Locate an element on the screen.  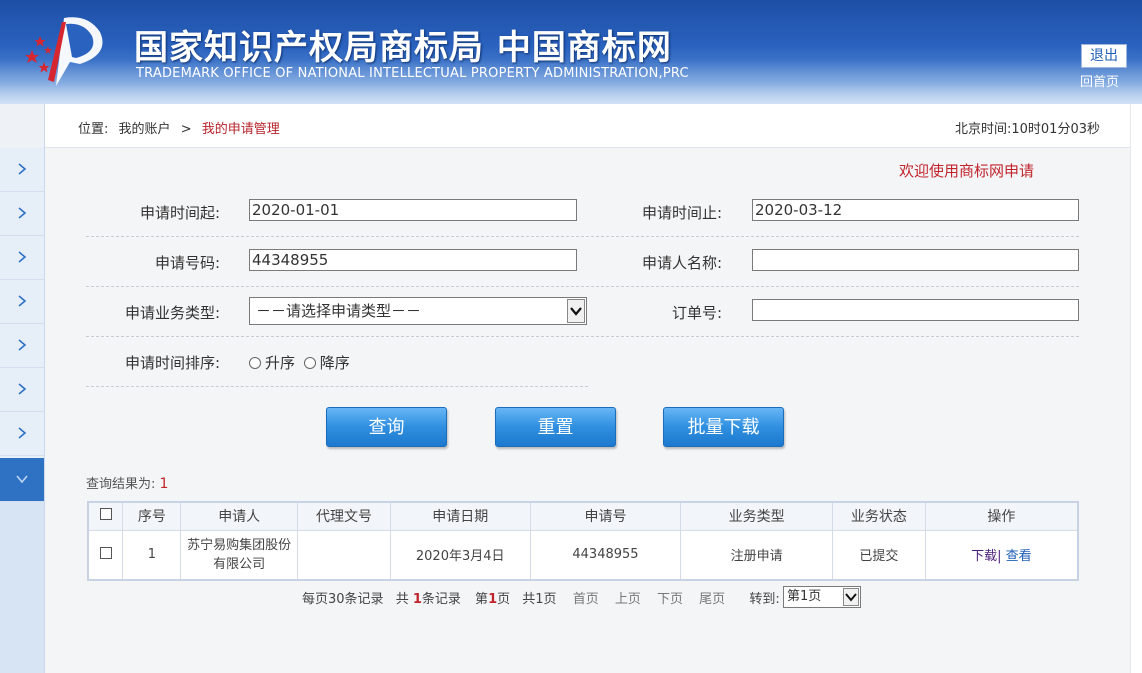
select-all-cell is located at coordinates (105, 516).